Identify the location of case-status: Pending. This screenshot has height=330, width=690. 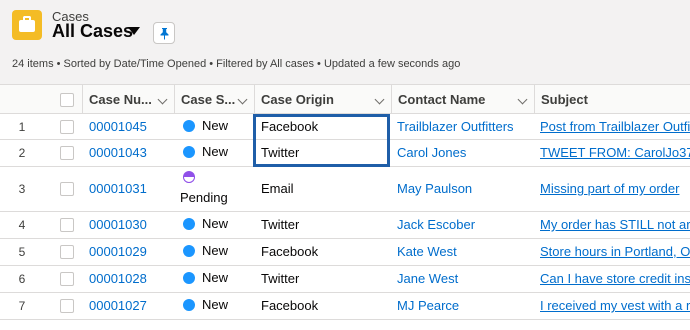
(204, 197).